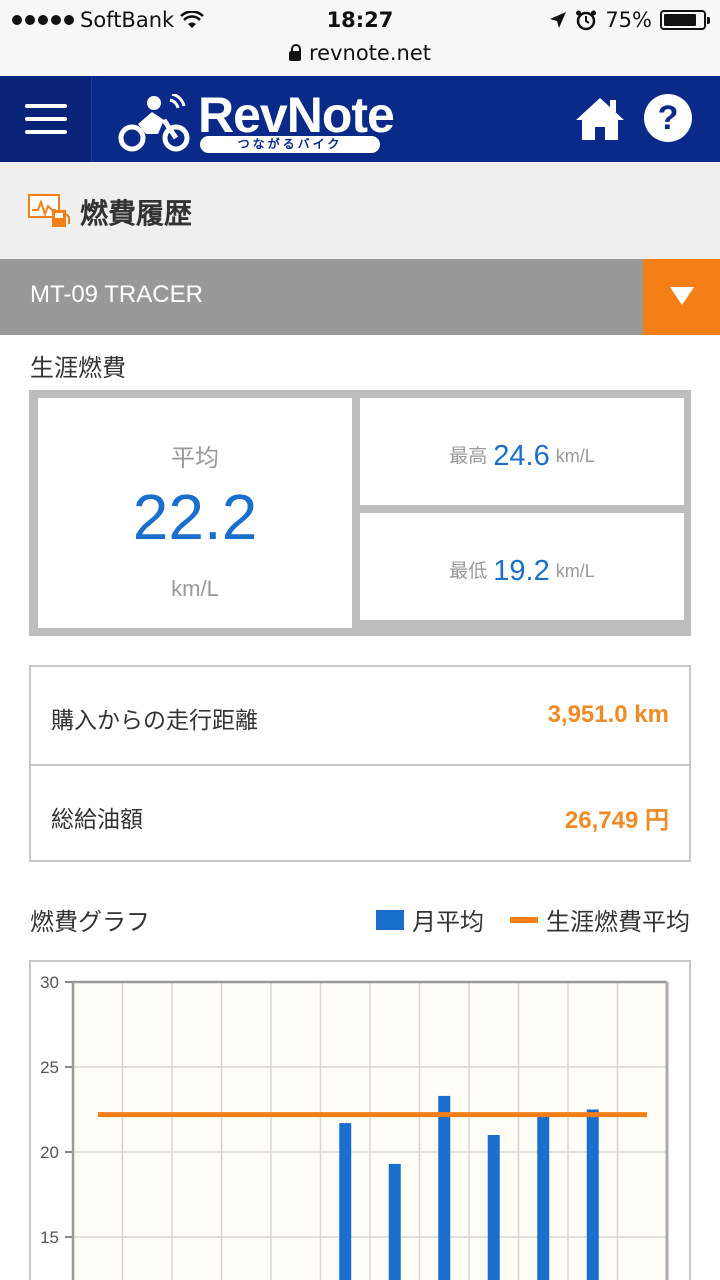 This screenshot has width=720, height=1280. I want to click on y-tick-label: 20, so click(49, 1152).